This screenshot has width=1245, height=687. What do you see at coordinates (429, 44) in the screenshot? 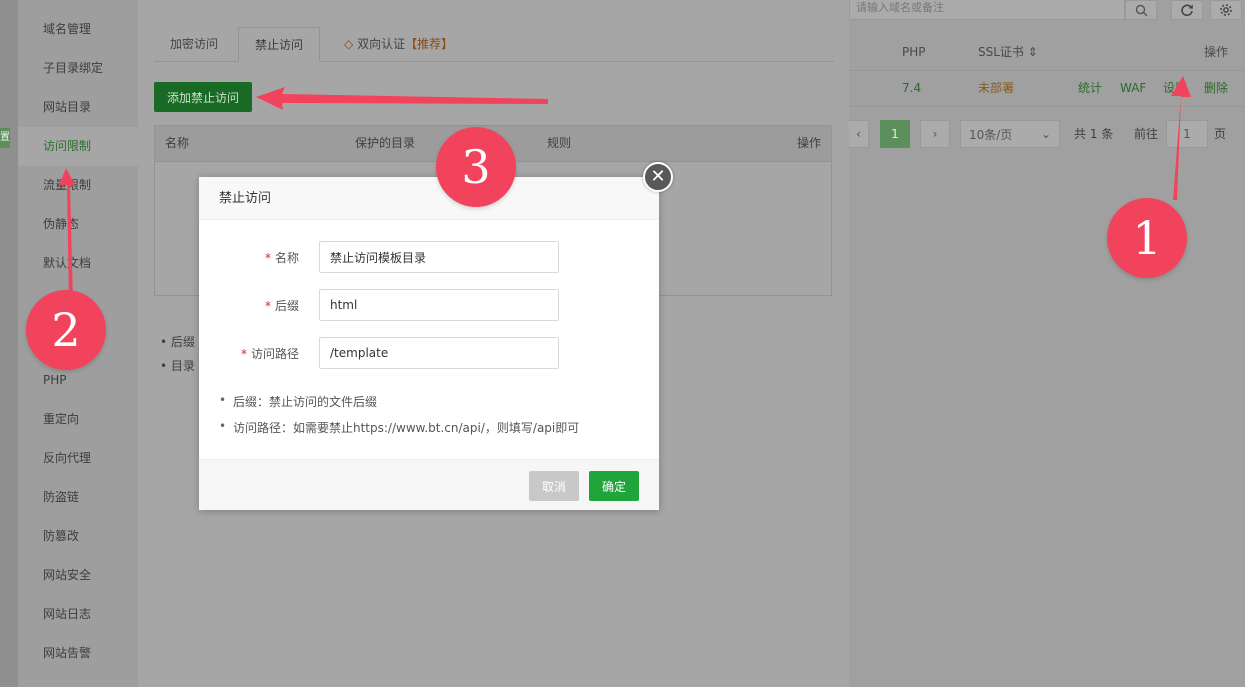
I see `recommended-badge: 【推荐】` at bounding box center [429, 44].